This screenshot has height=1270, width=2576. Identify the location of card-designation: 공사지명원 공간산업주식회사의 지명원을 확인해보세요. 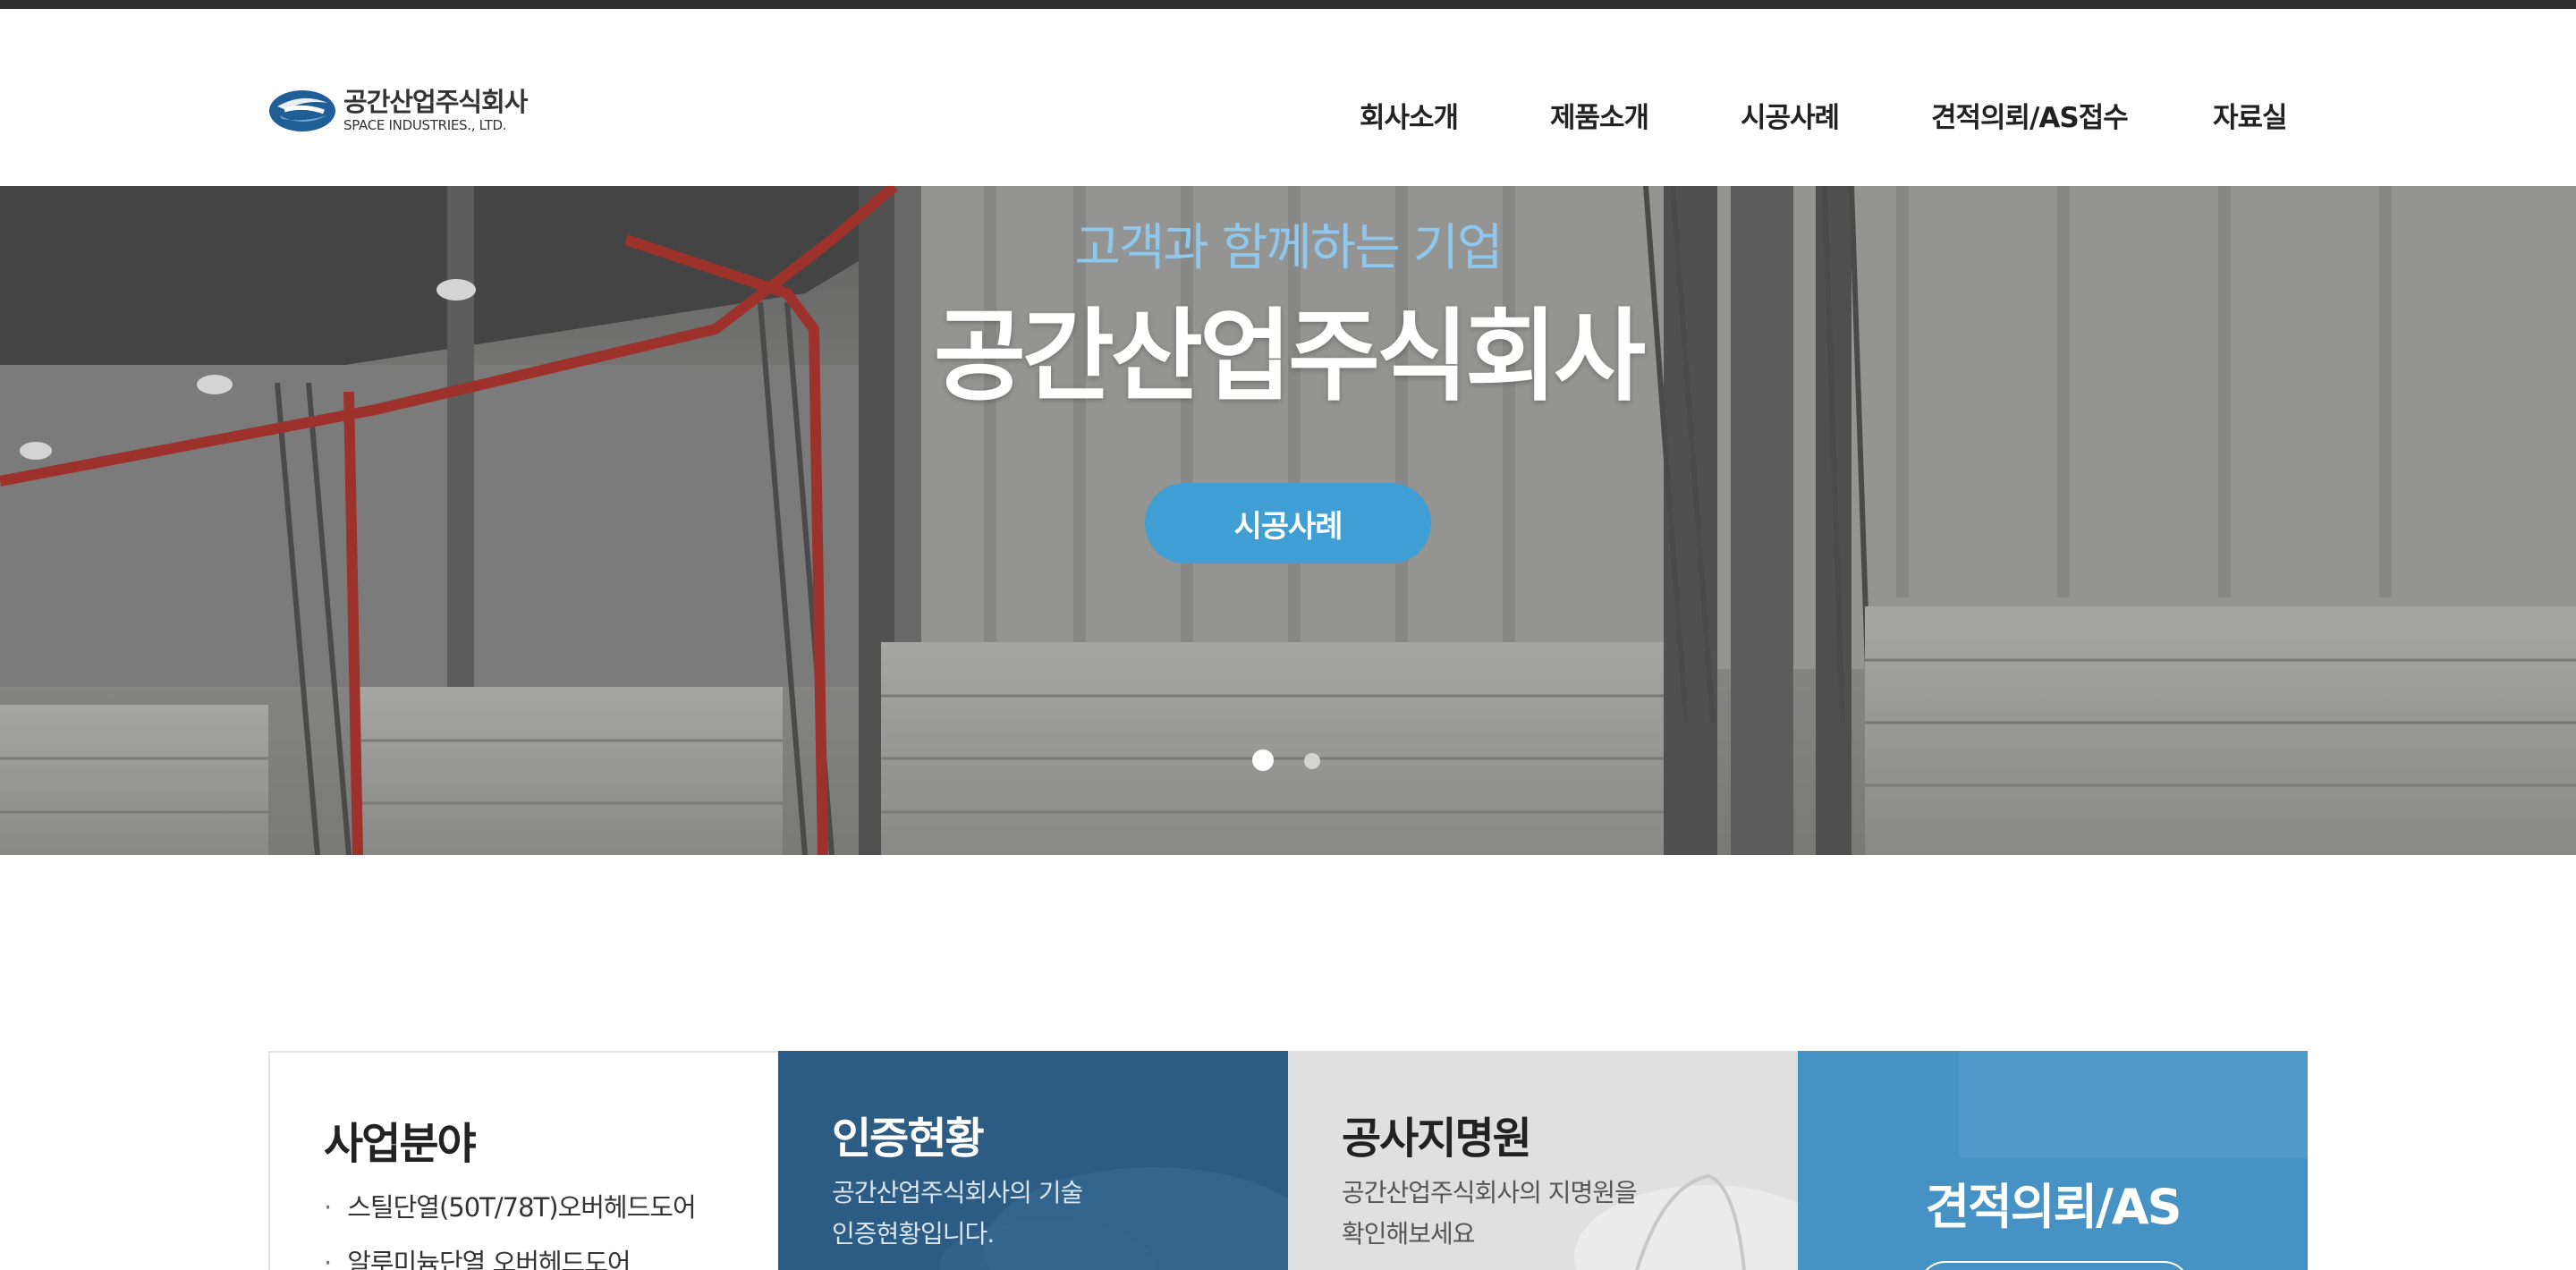
(1543, 1161).